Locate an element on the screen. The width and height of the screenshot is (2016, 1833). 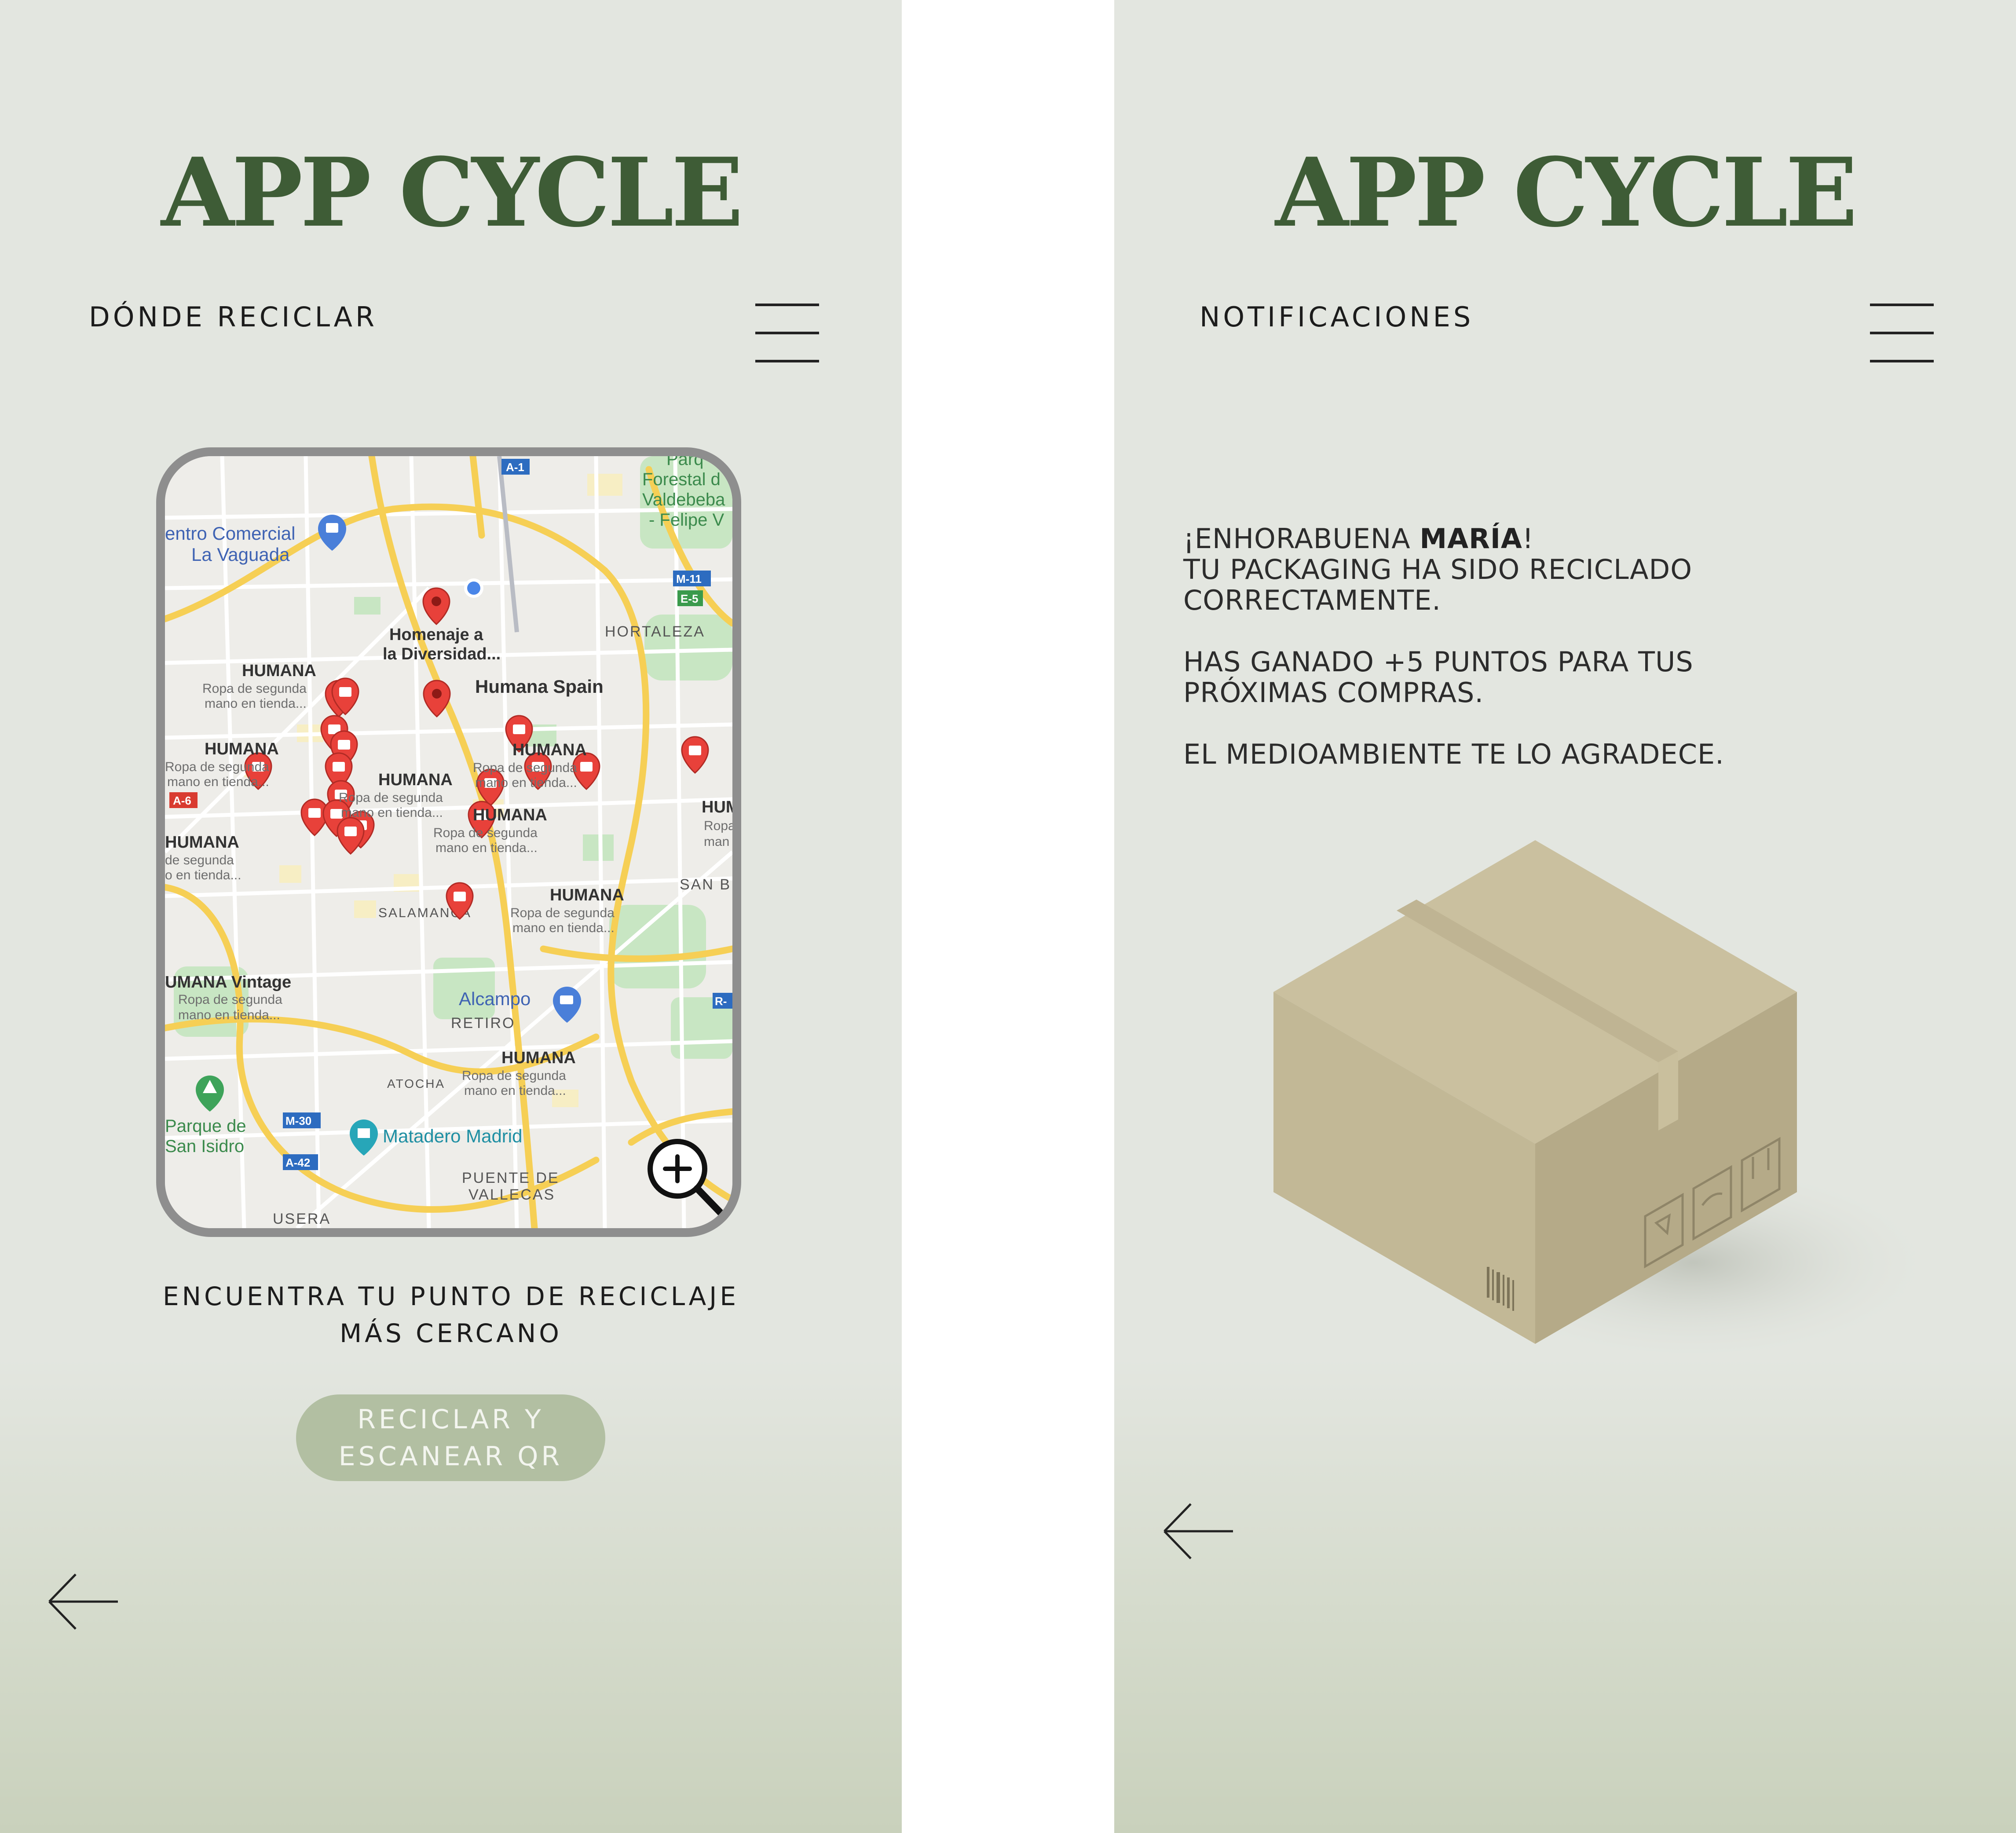
map-label-parque-san-isidro-1: Parque de is located at coordinates (205, 1126).